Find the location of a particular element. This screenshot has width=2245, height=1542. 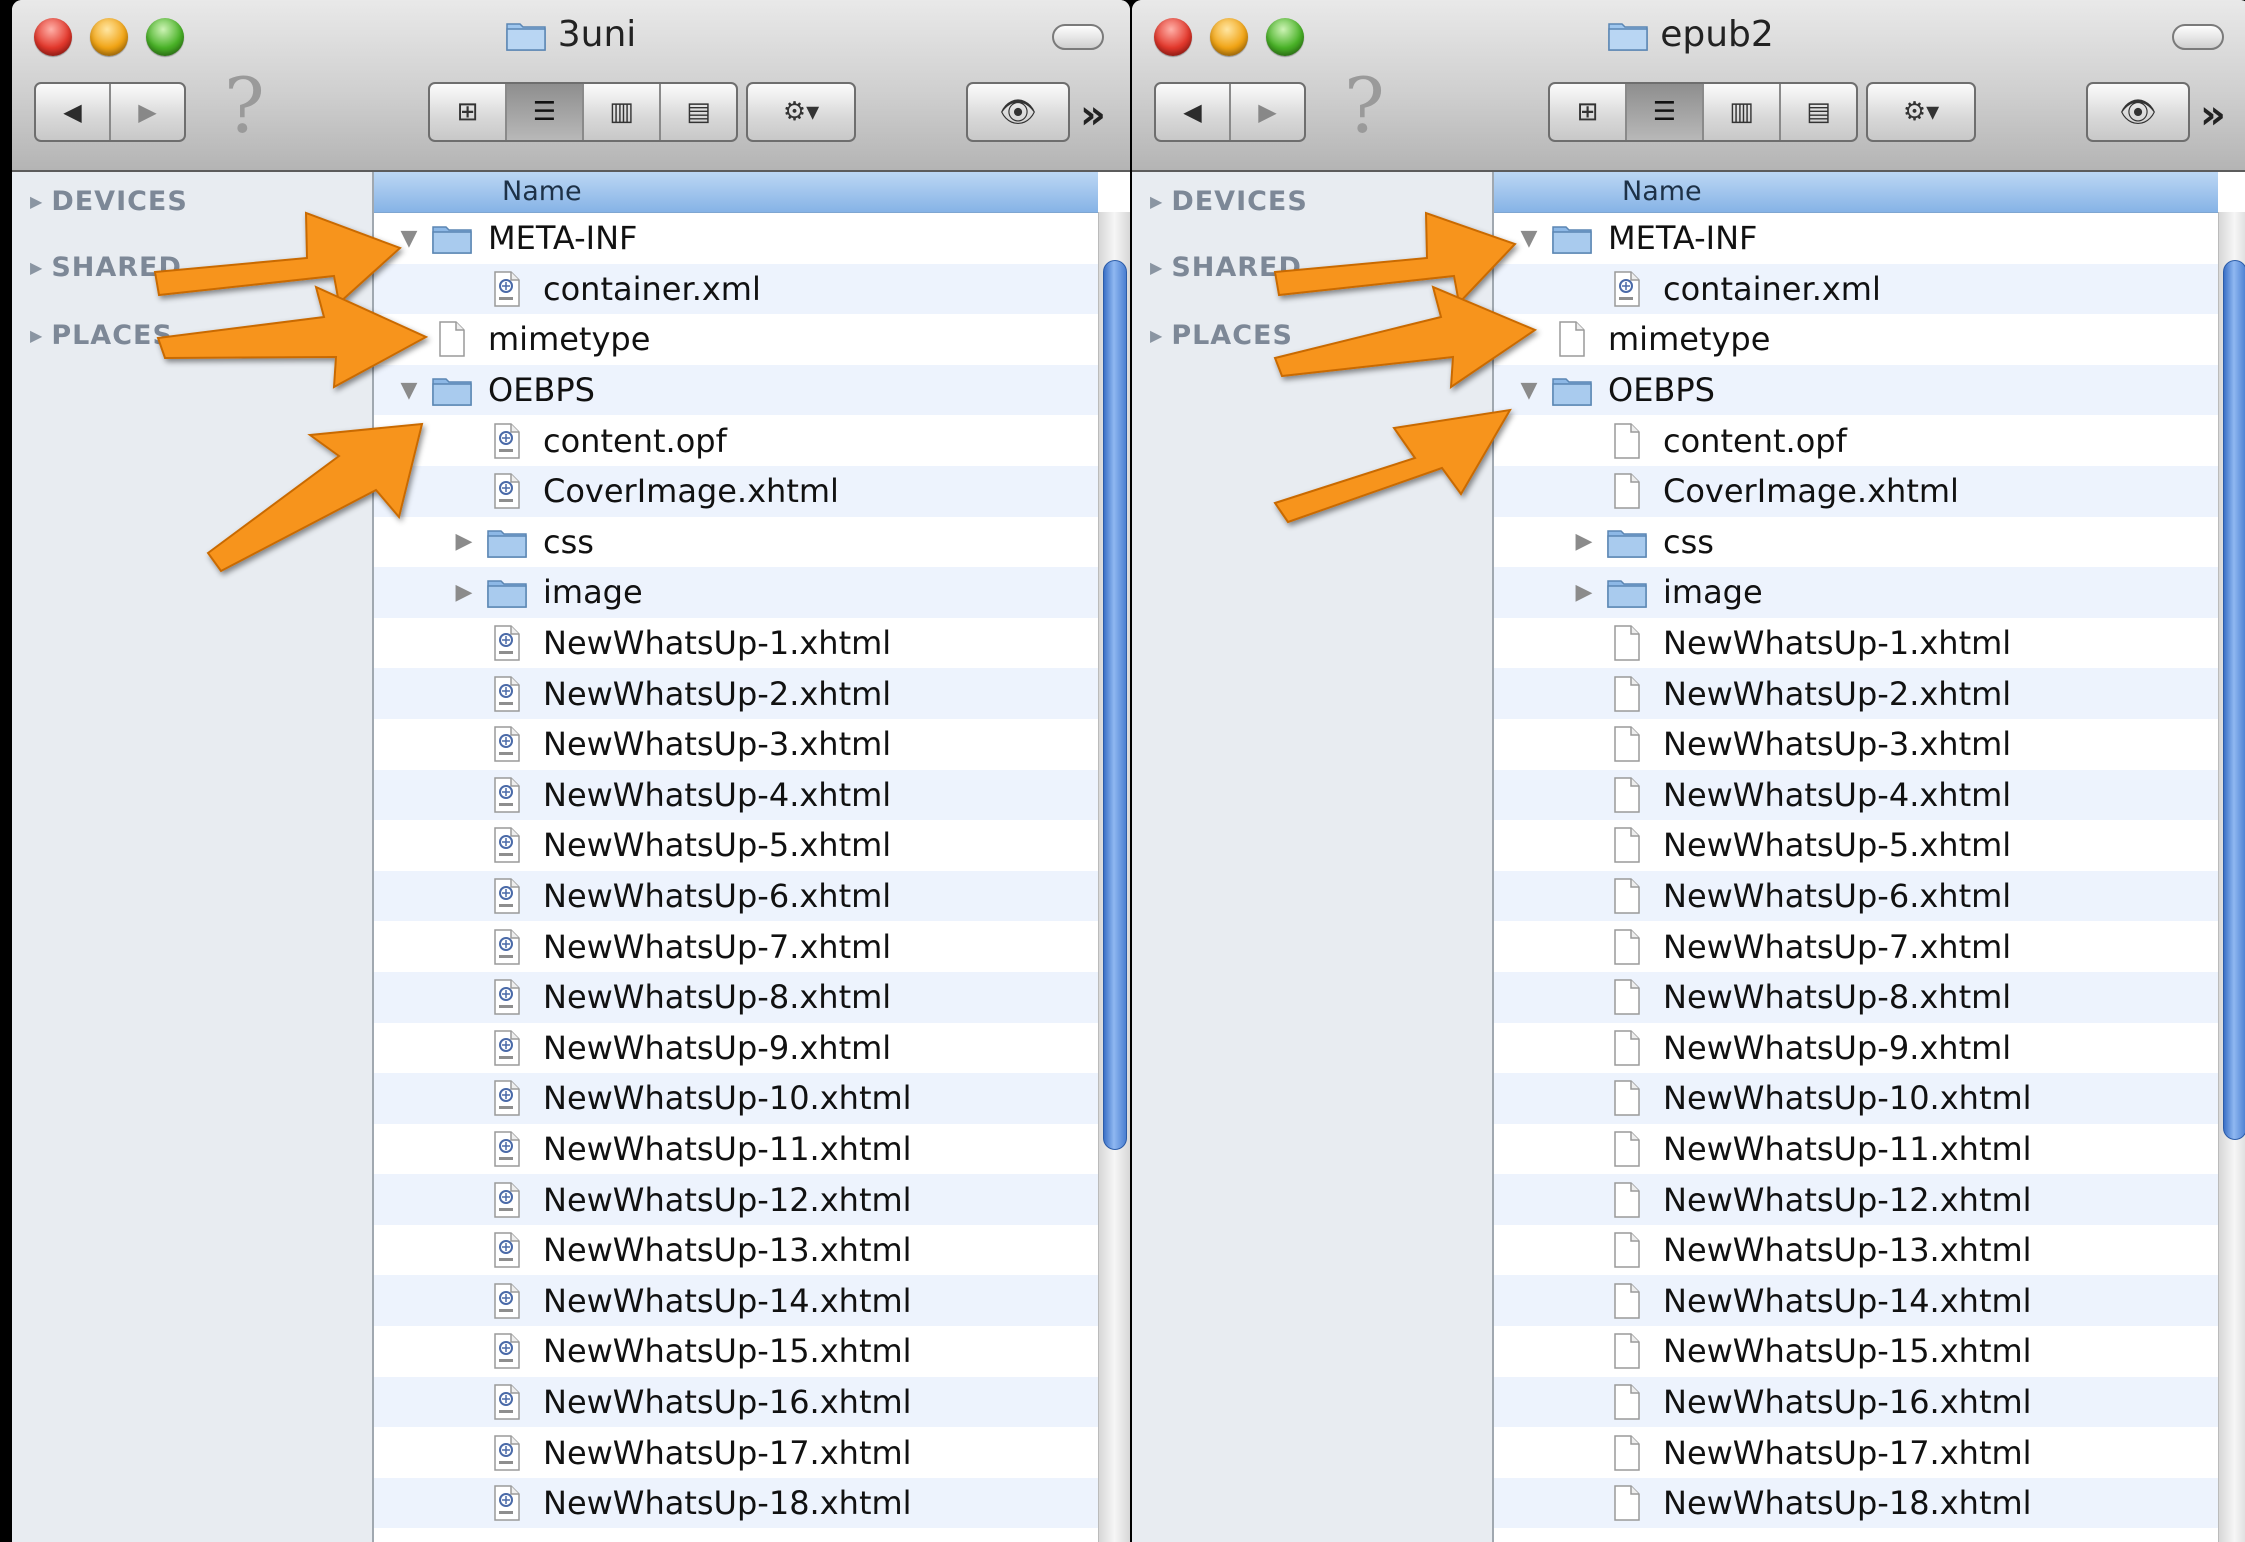

document-icon is located at coordinates (452, 339).